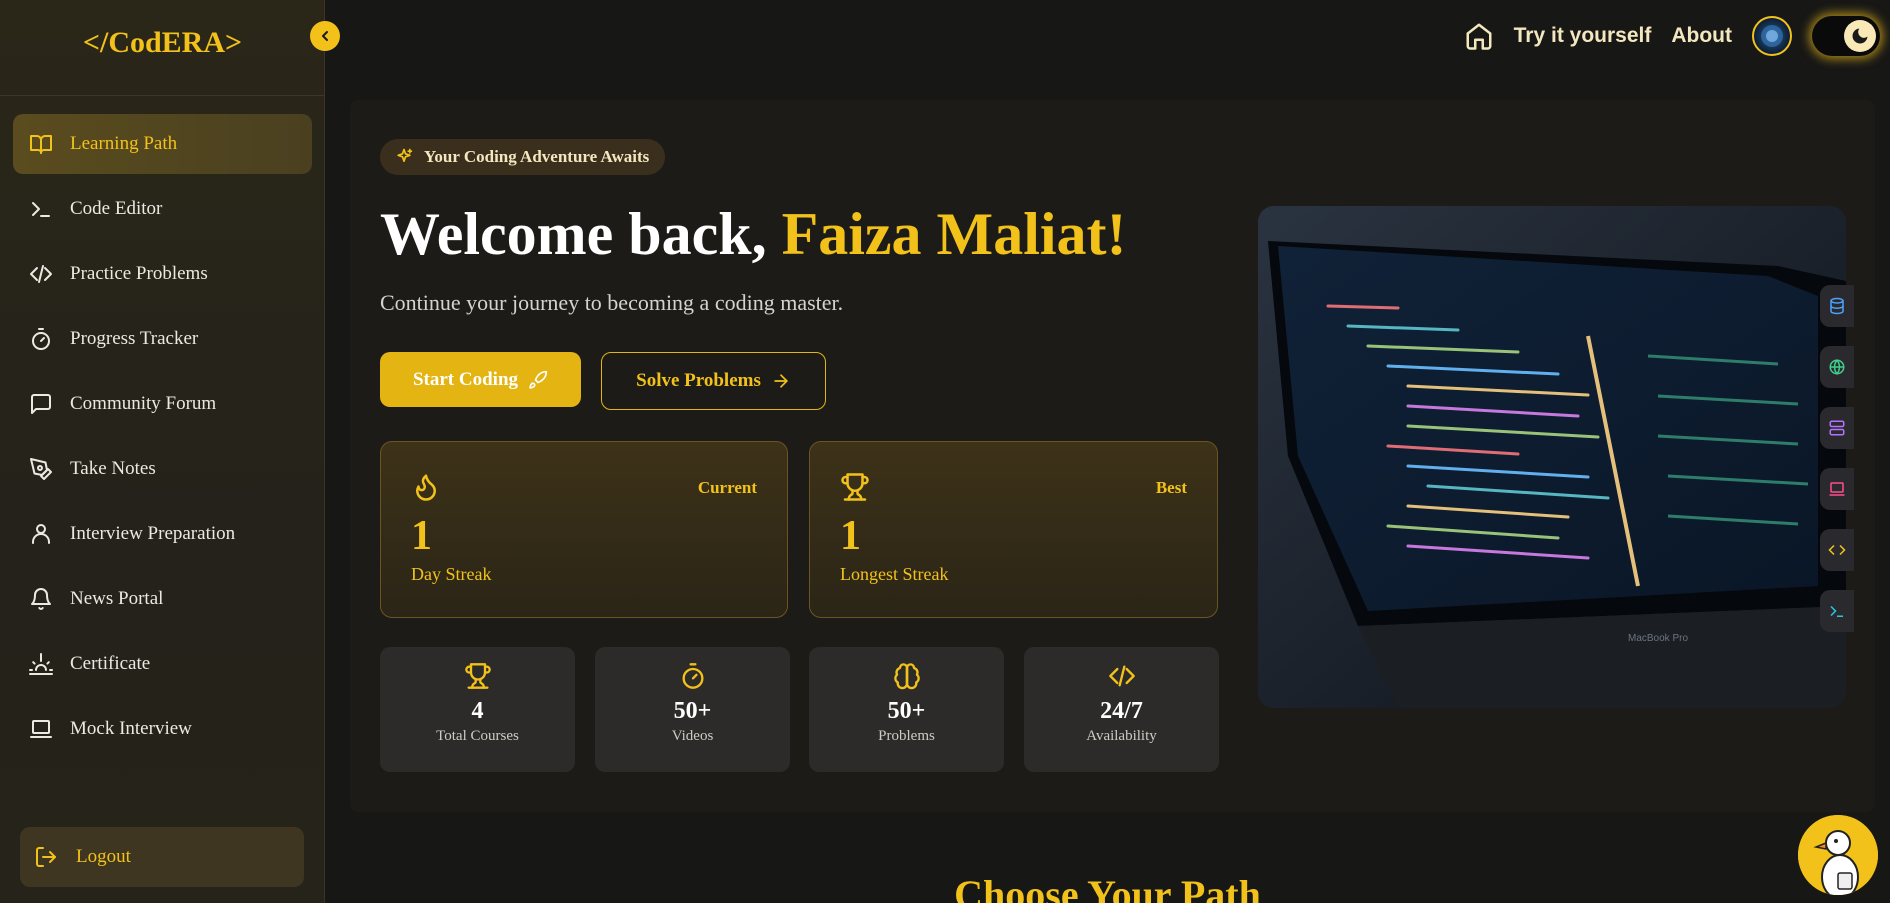 Image resolution: width=1890 pixels, height=903 pixels. I want to click on divider, so click(162, 95).